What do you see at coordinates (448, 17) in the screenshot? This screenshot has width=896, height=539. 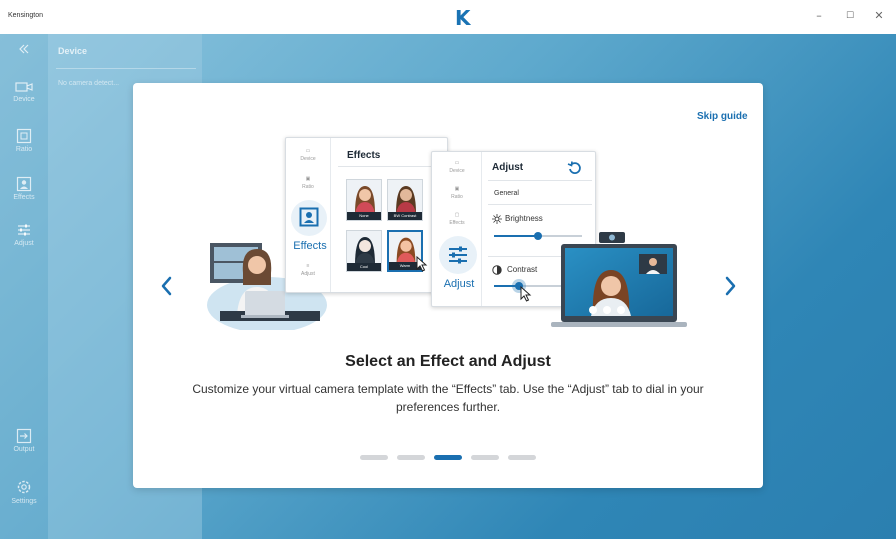 I see `title-bar: Kensington K – ☐ ✕` at bounding box center [448, 17].